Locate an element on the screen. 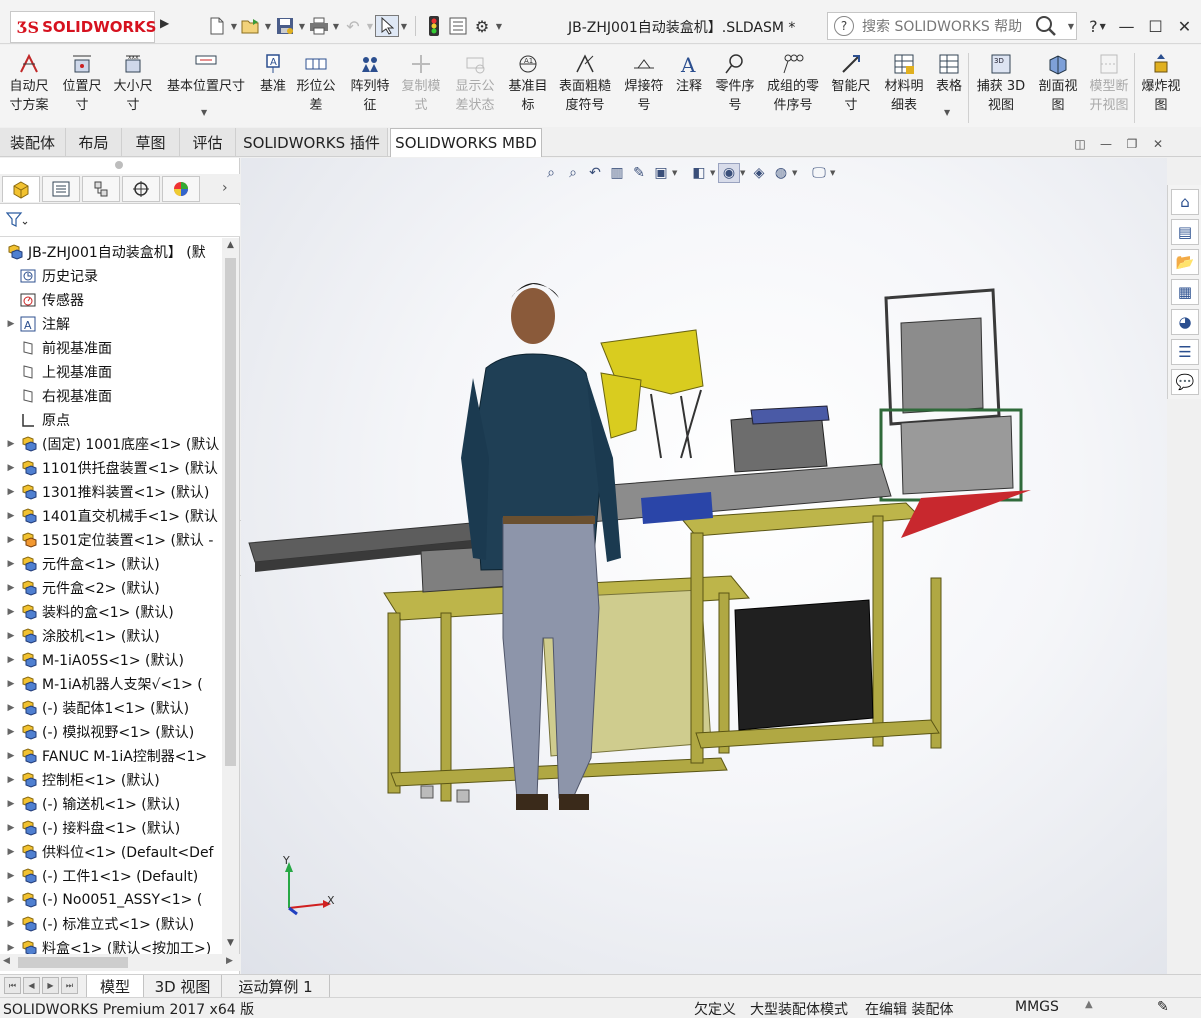 The height and width of the screenshot is (1018, 1201). rebuild-traffic-light-icon is located at coordinates (434, 26).